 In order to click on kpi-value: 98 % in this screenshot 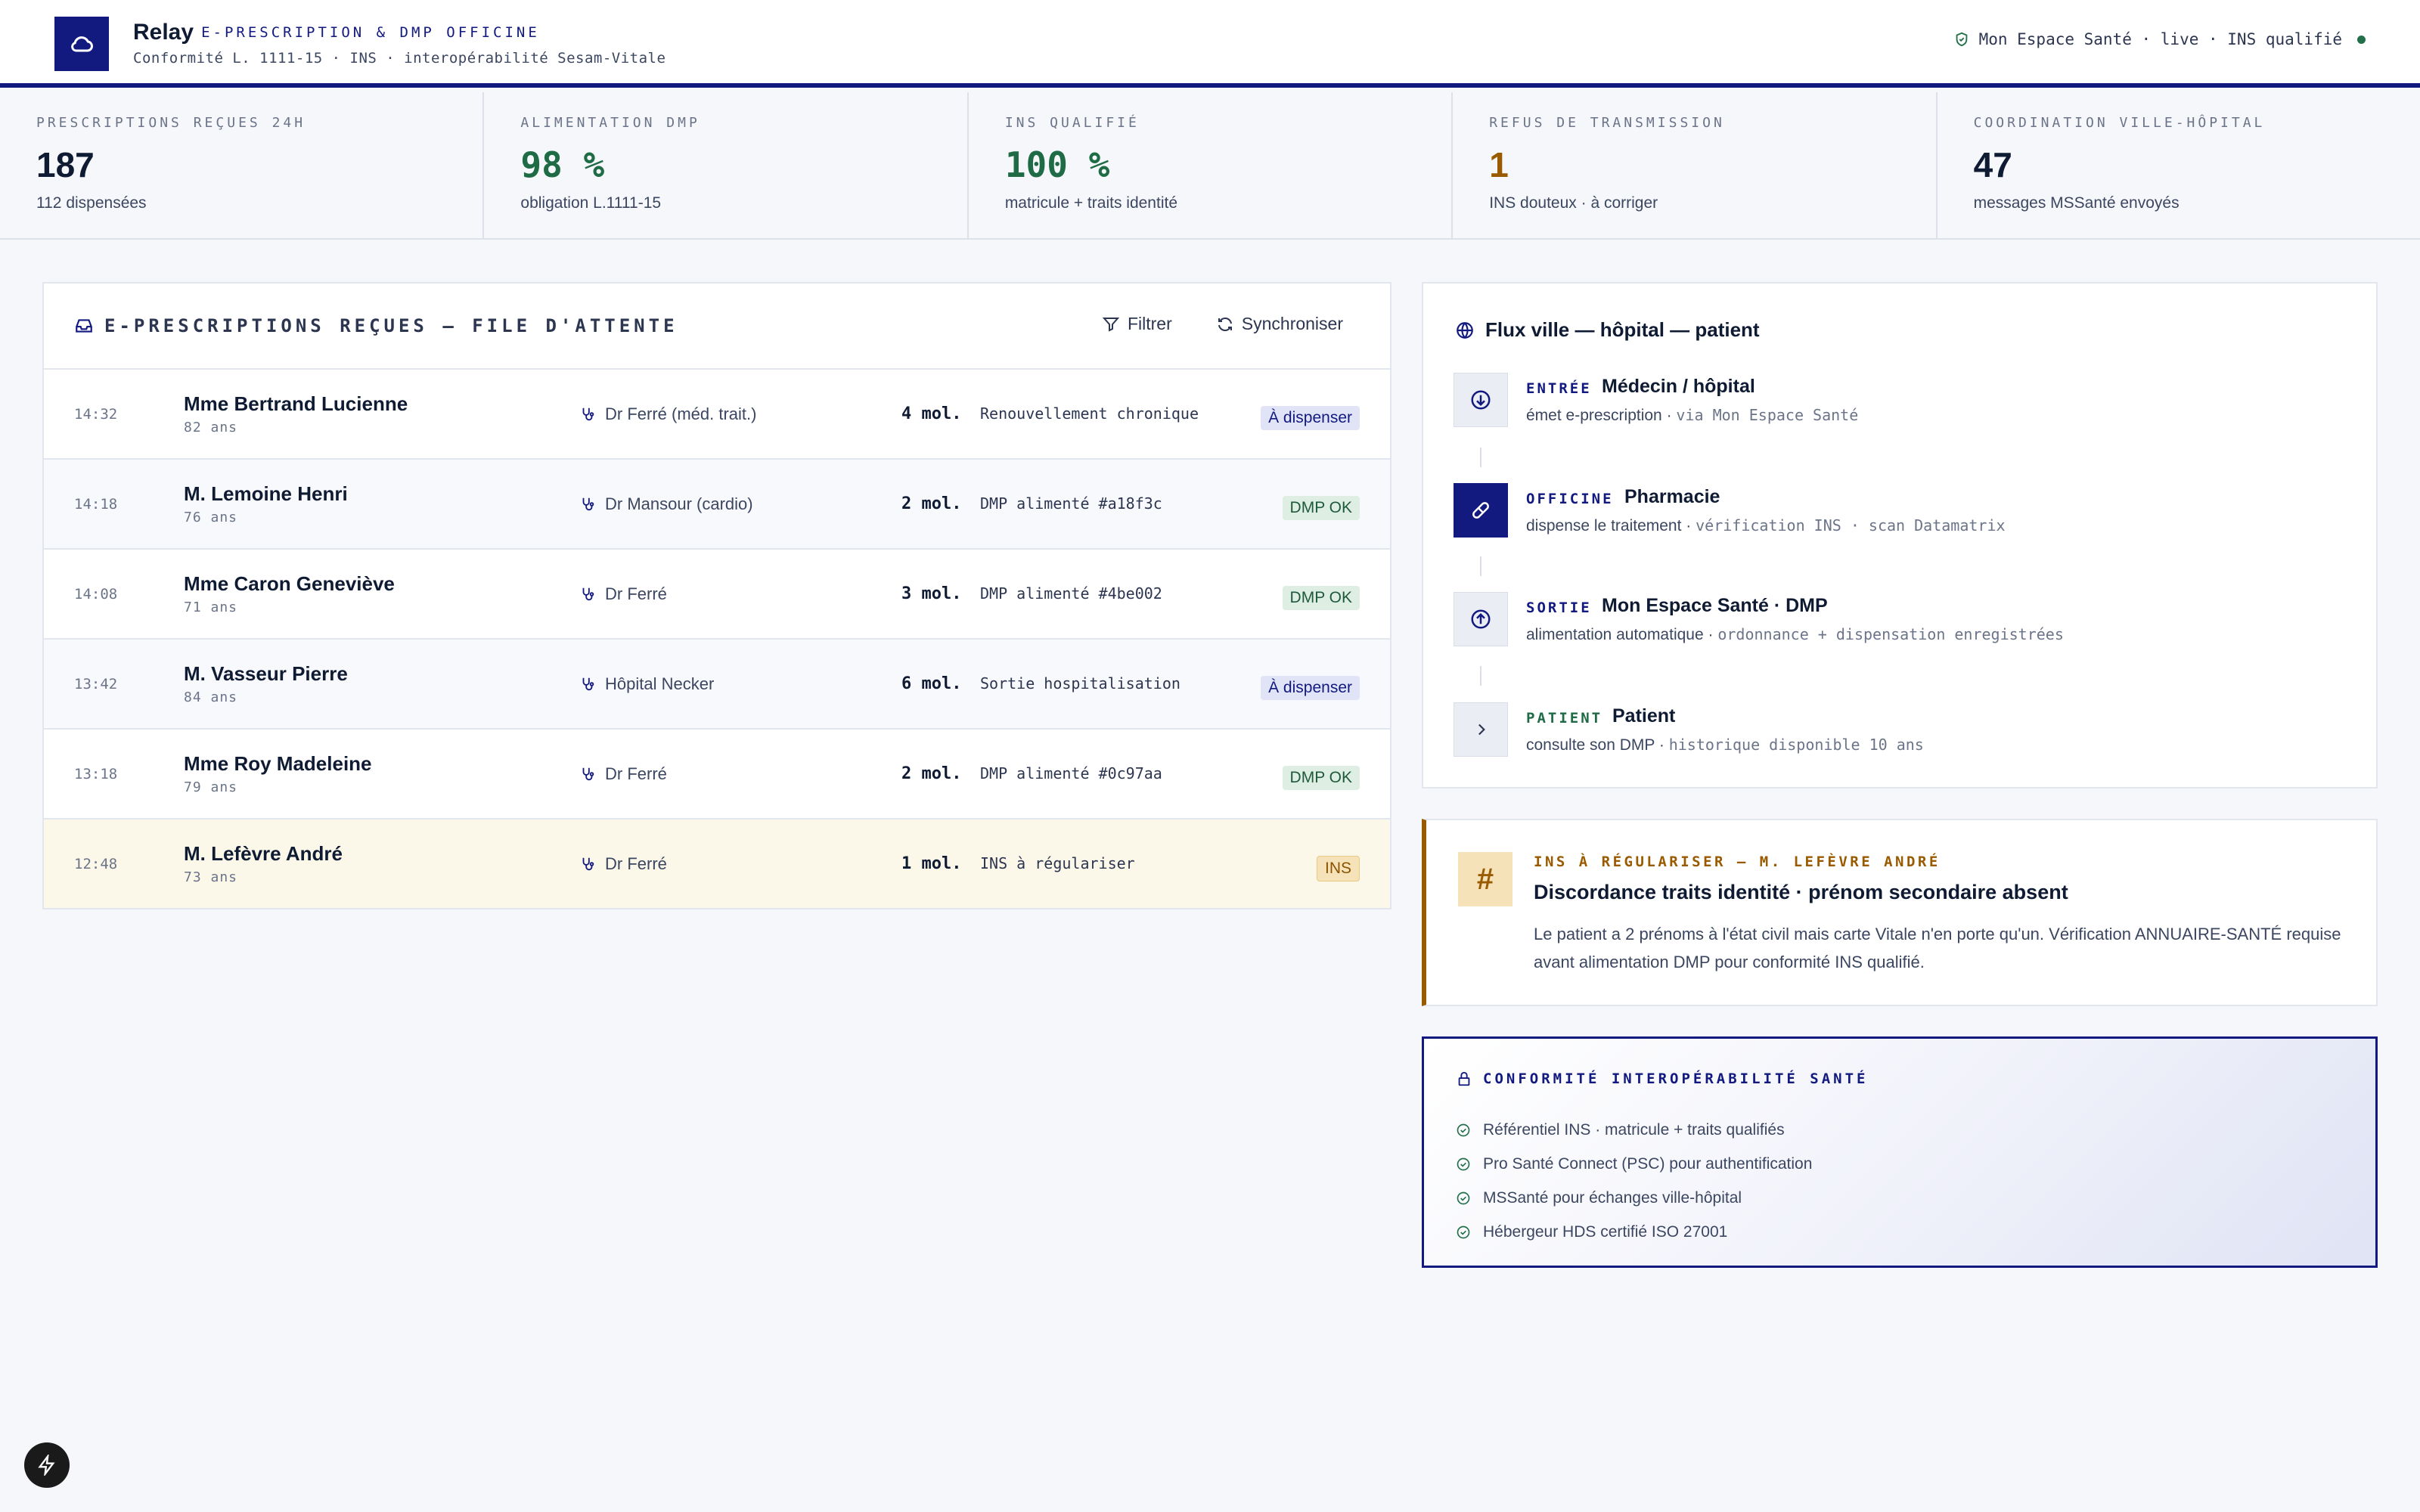, I will do `click(562, 164)`.